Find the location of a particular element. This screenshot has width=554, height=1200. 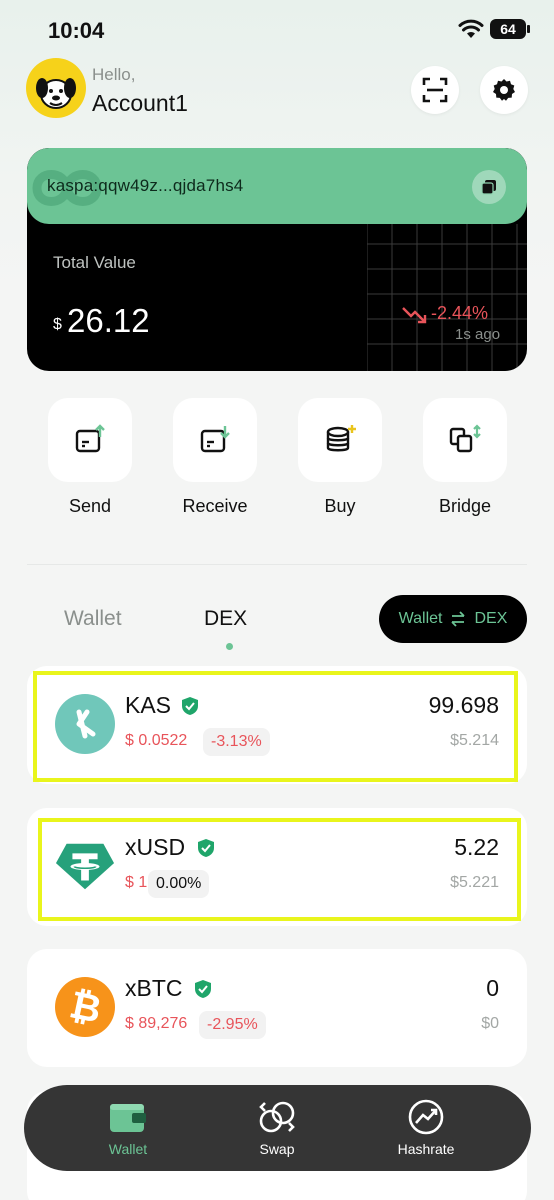

token-change-badge: -2.95% is located at coordinates (232, 1025).